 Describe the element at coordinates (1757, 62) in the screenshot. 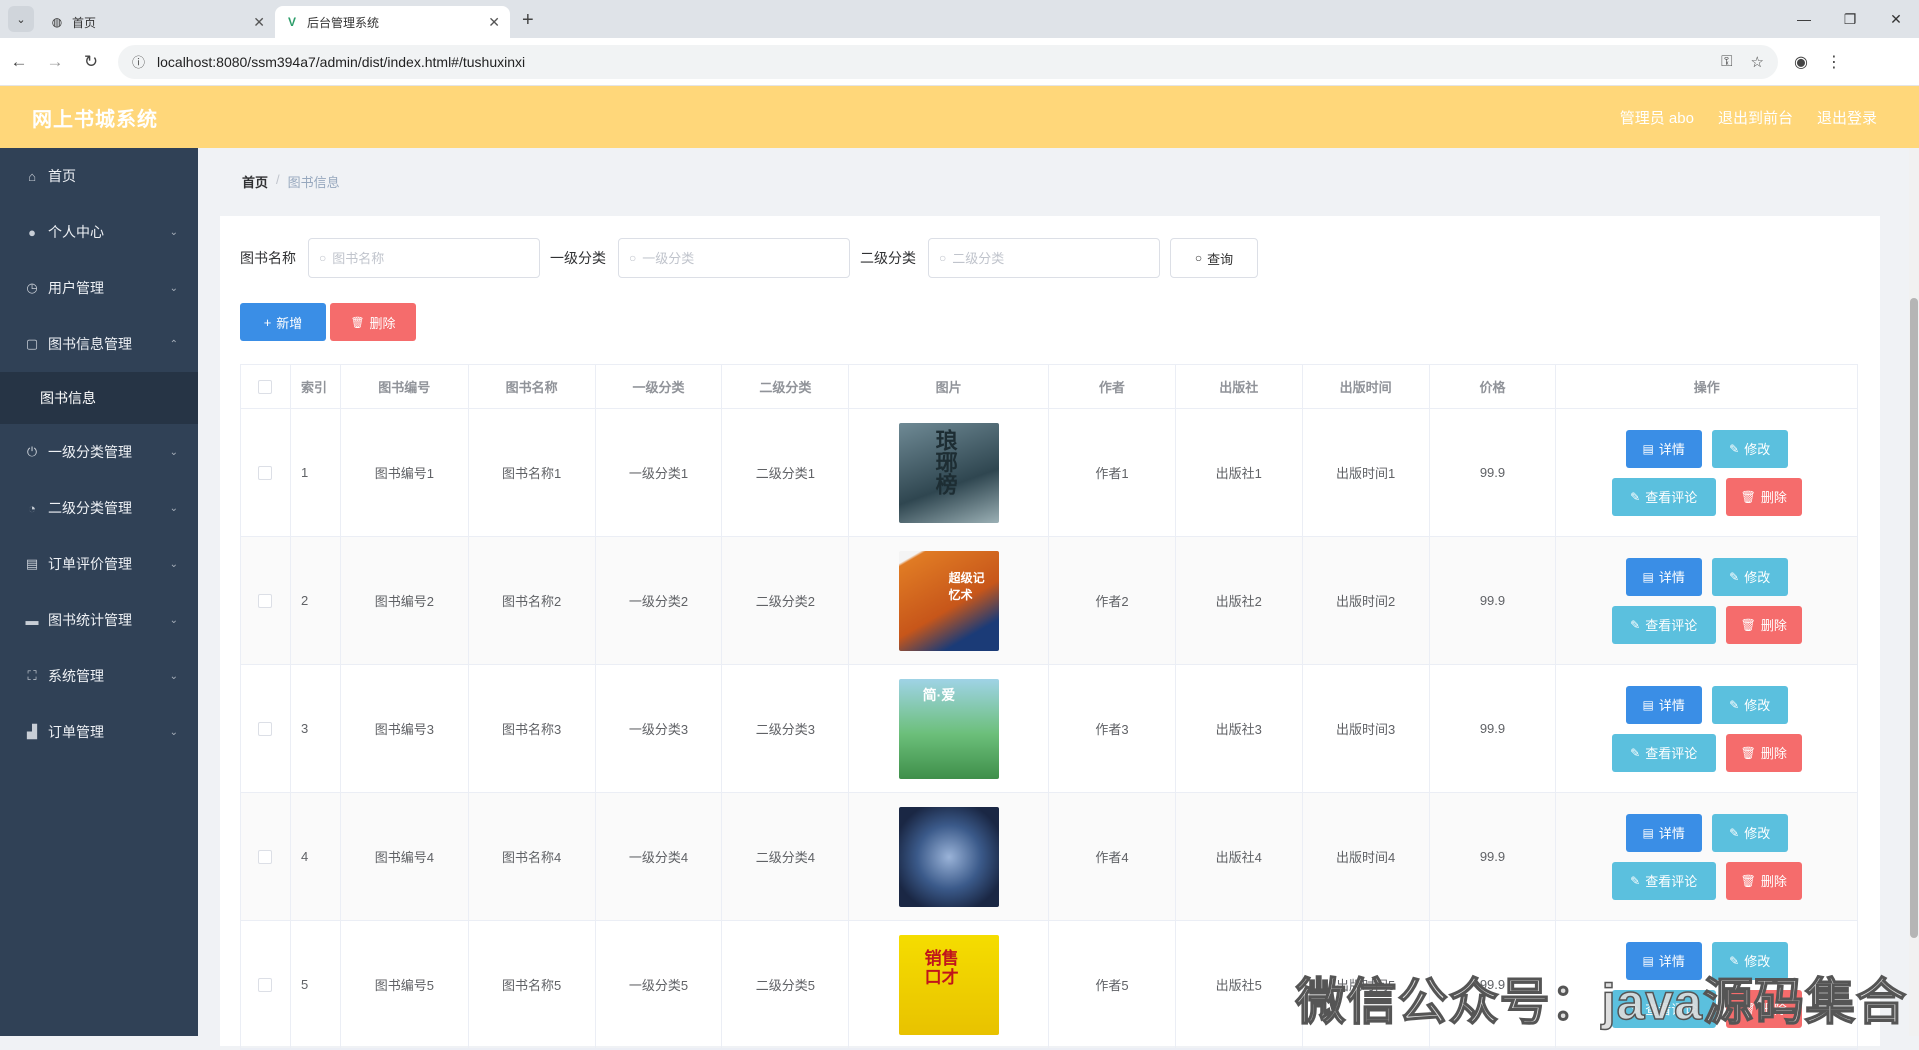

I see `star-icon: ☆` at that location.